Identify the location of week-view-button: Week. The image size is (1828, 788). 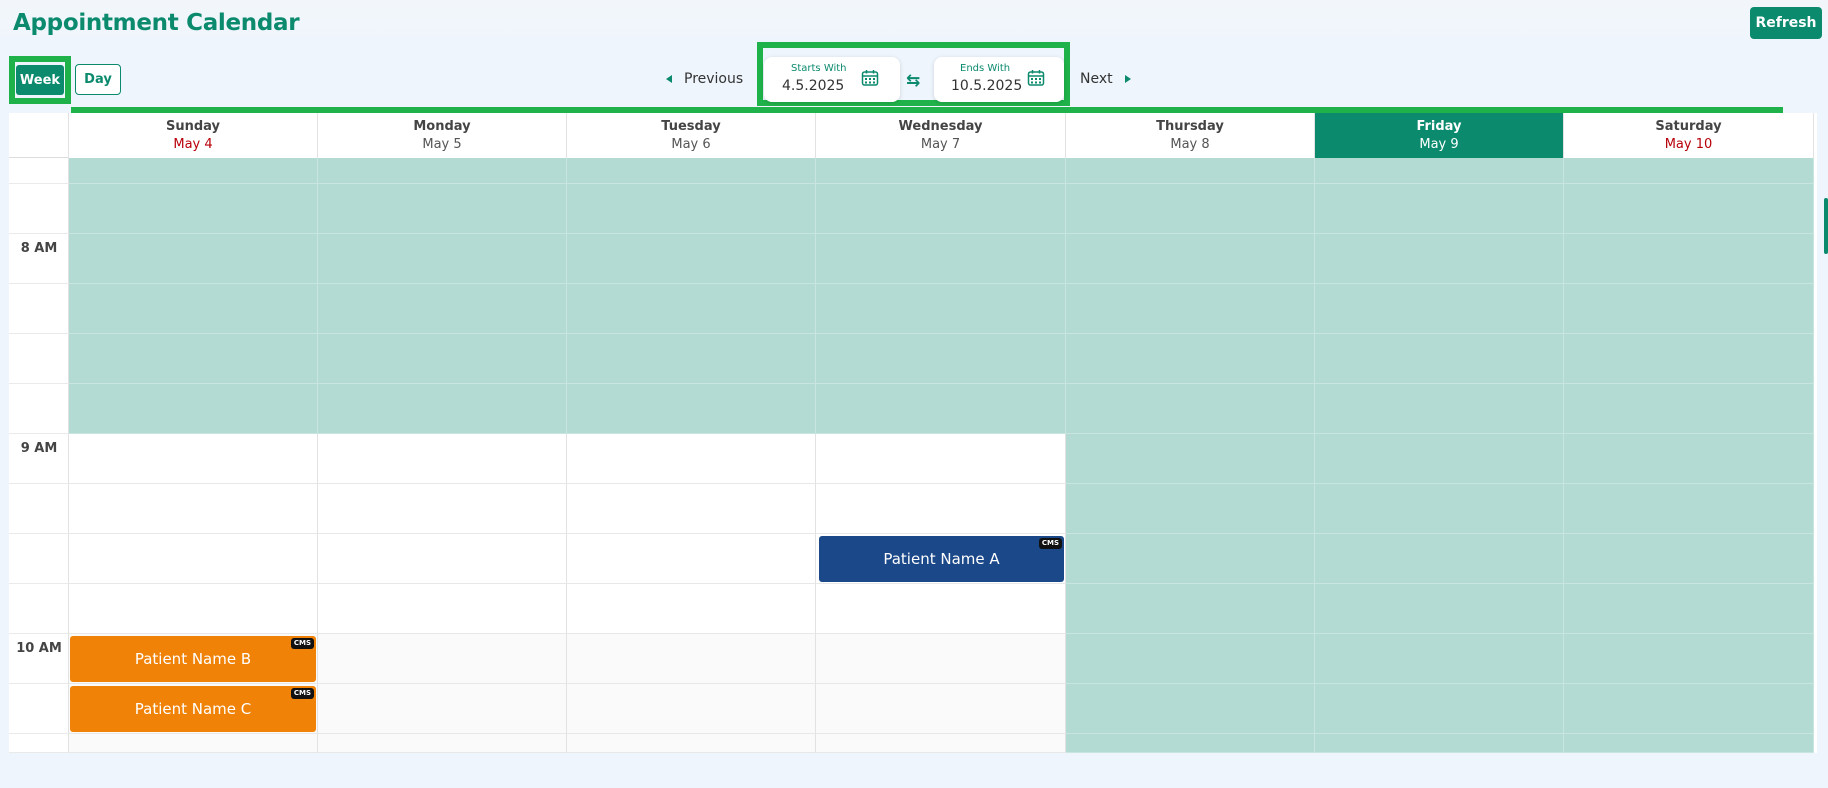
(40, 80).